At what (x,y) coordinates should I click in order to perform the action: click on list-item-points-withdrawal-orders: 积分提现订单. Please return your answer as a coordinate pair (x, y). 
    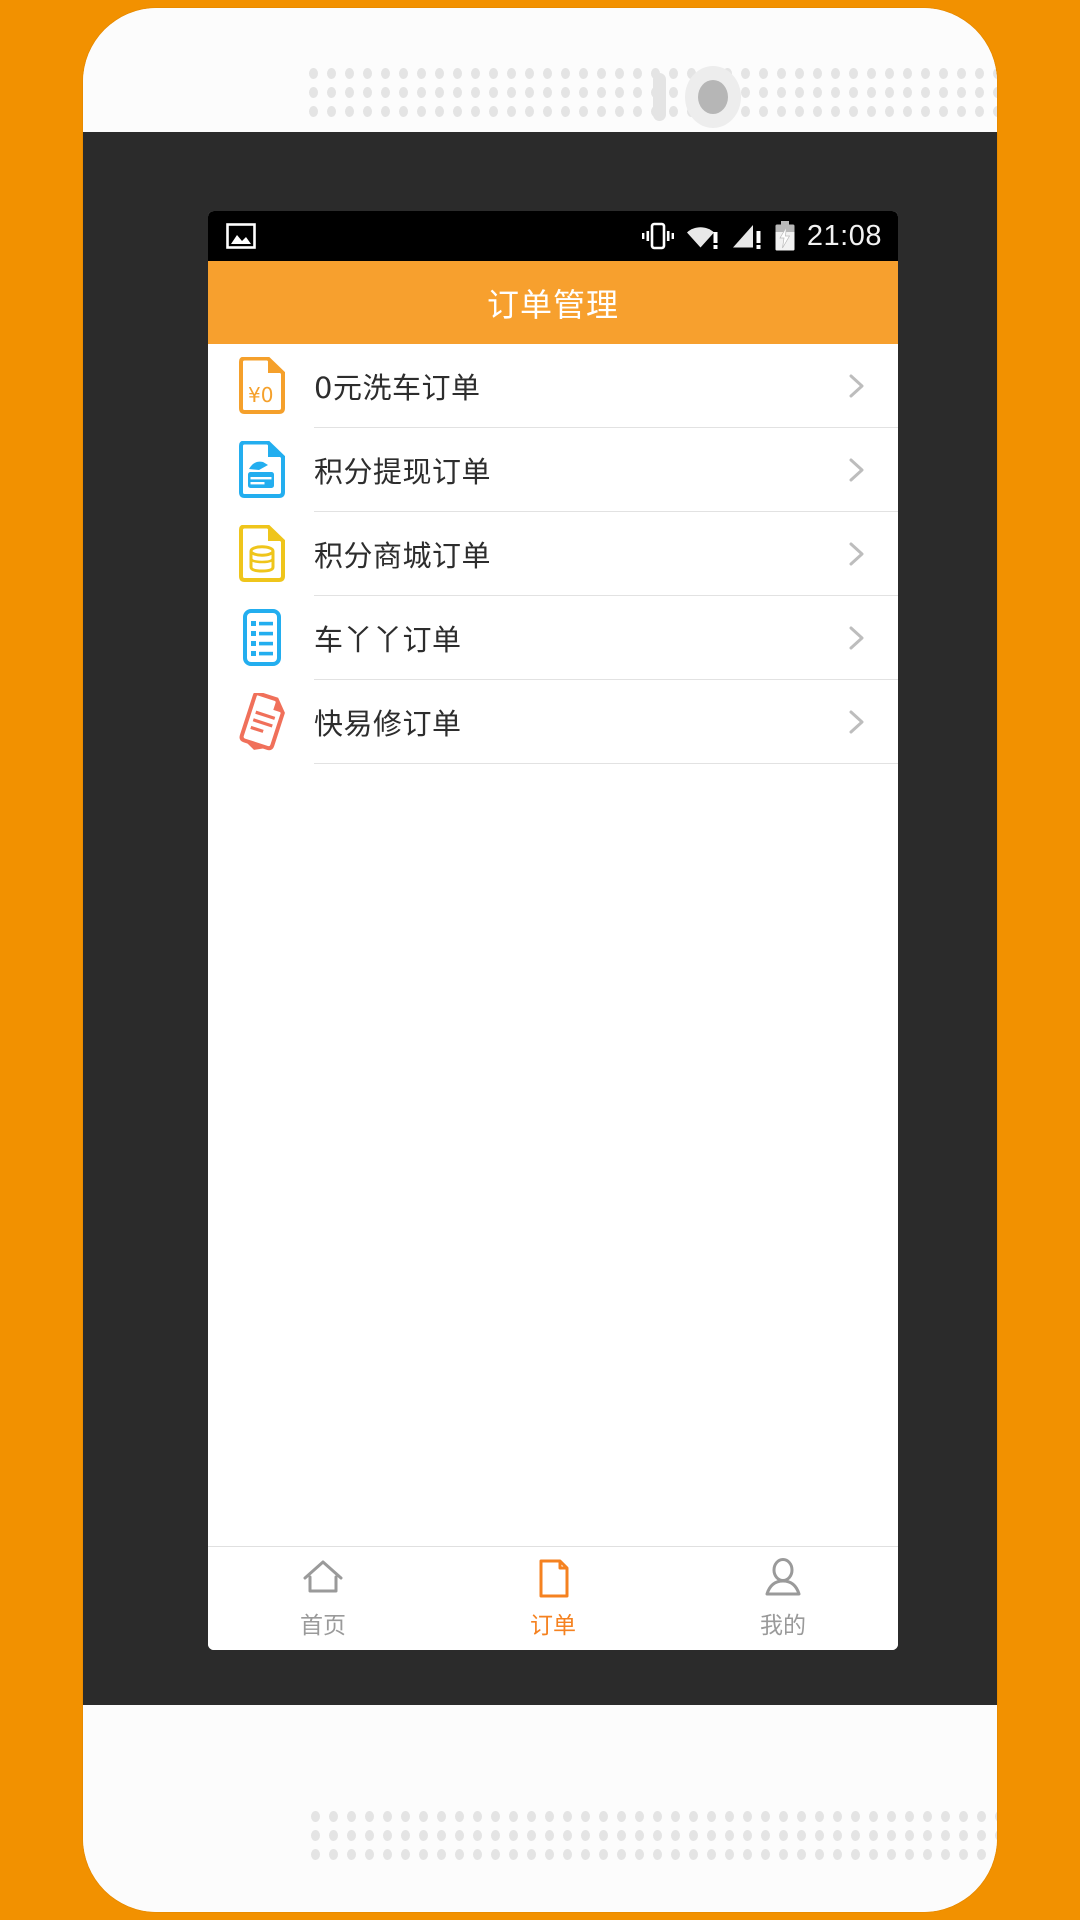
    Looking at the image, I should click on (553, 470).